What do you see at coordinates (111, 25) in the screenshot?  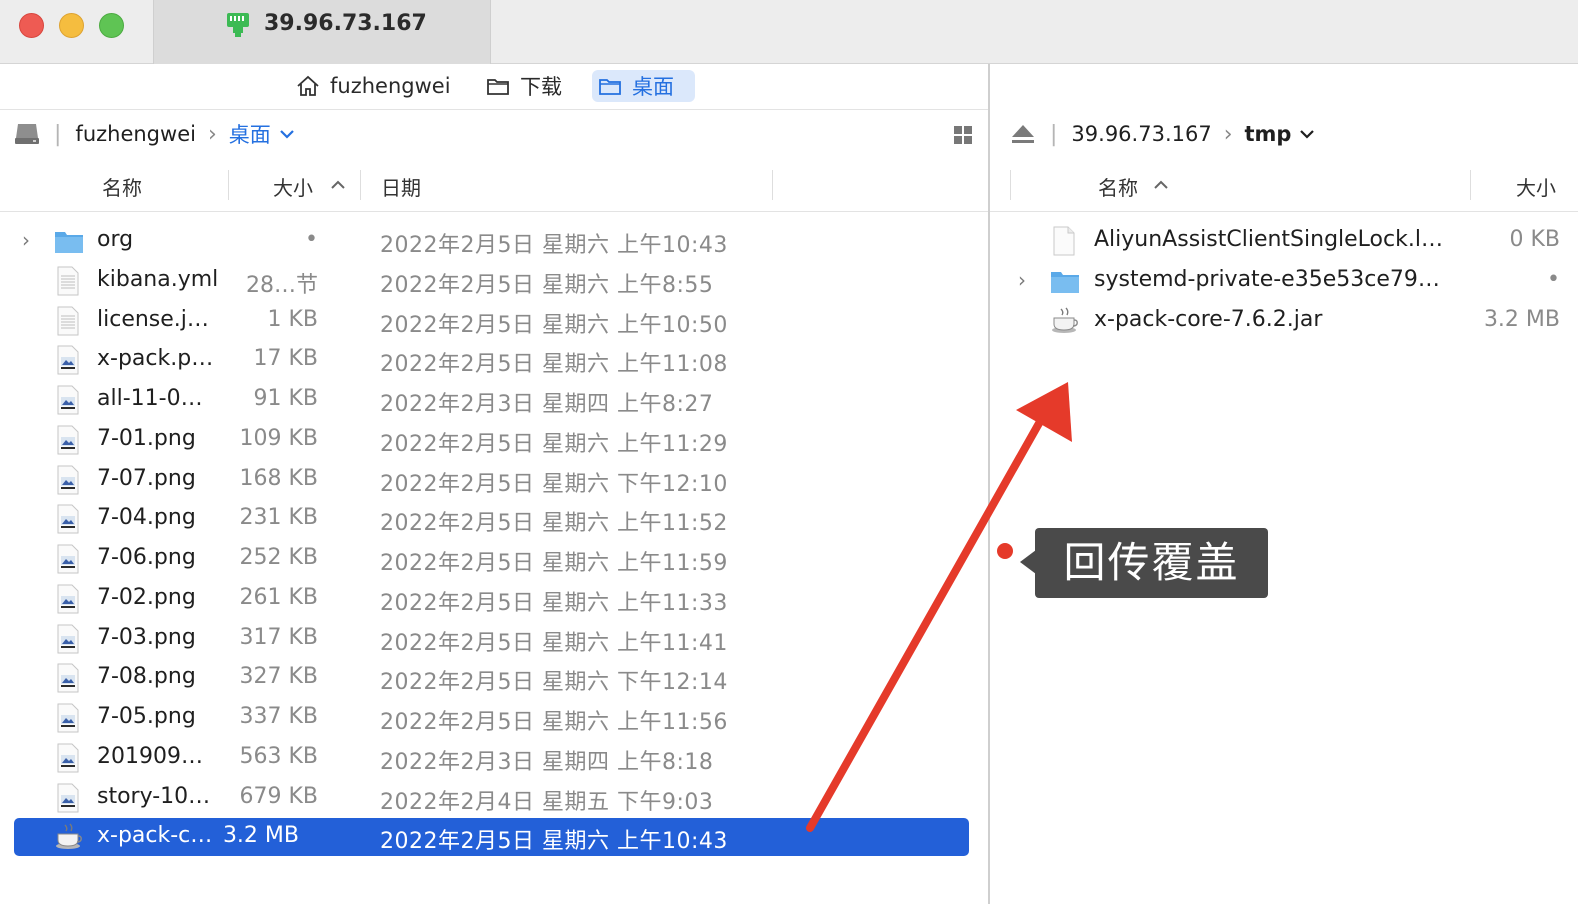 I see `zoom-window-button` at bounding box center [111, 25].